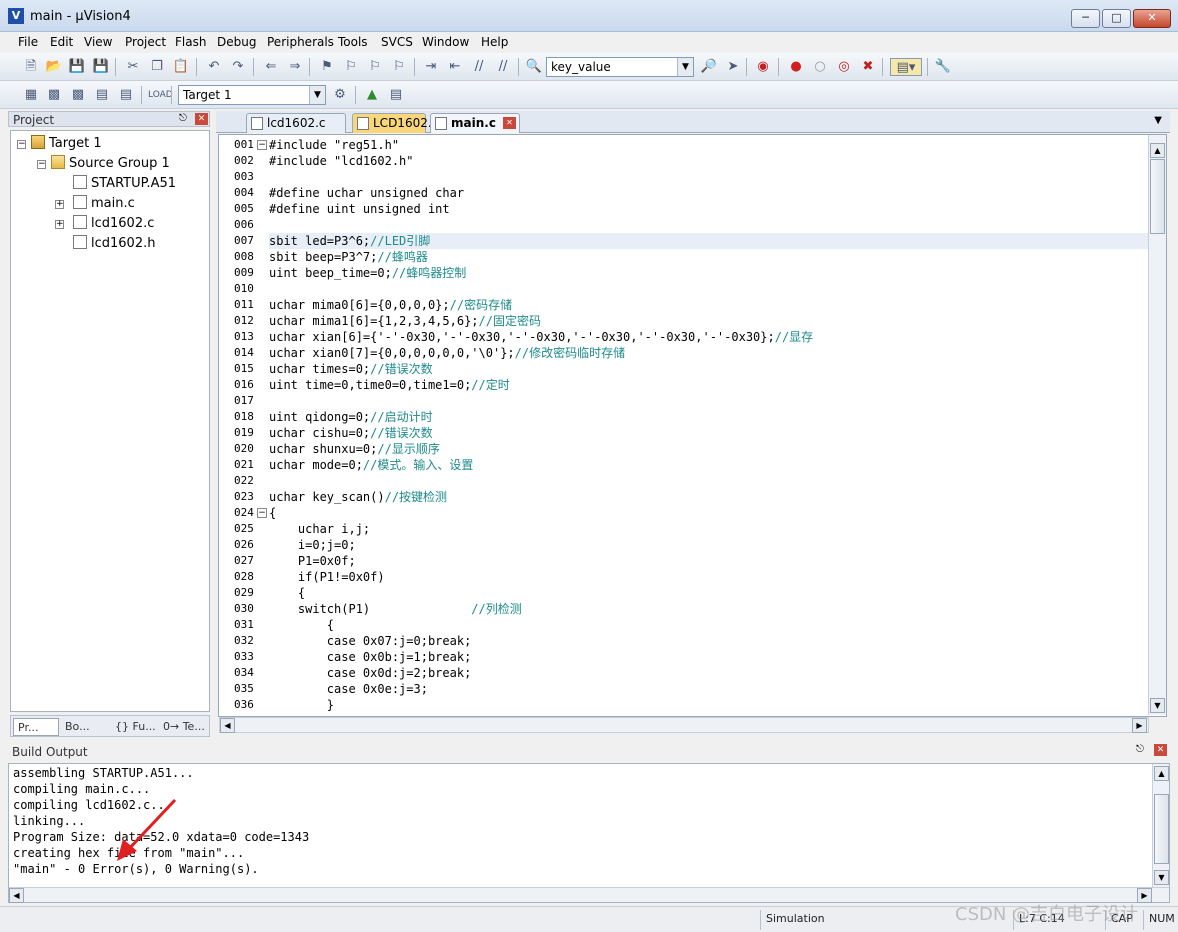  What do you see at coordinates (943, 67) in the screenshot?
I see `configure-icon: 🔧` at bounding box center [943, 67].